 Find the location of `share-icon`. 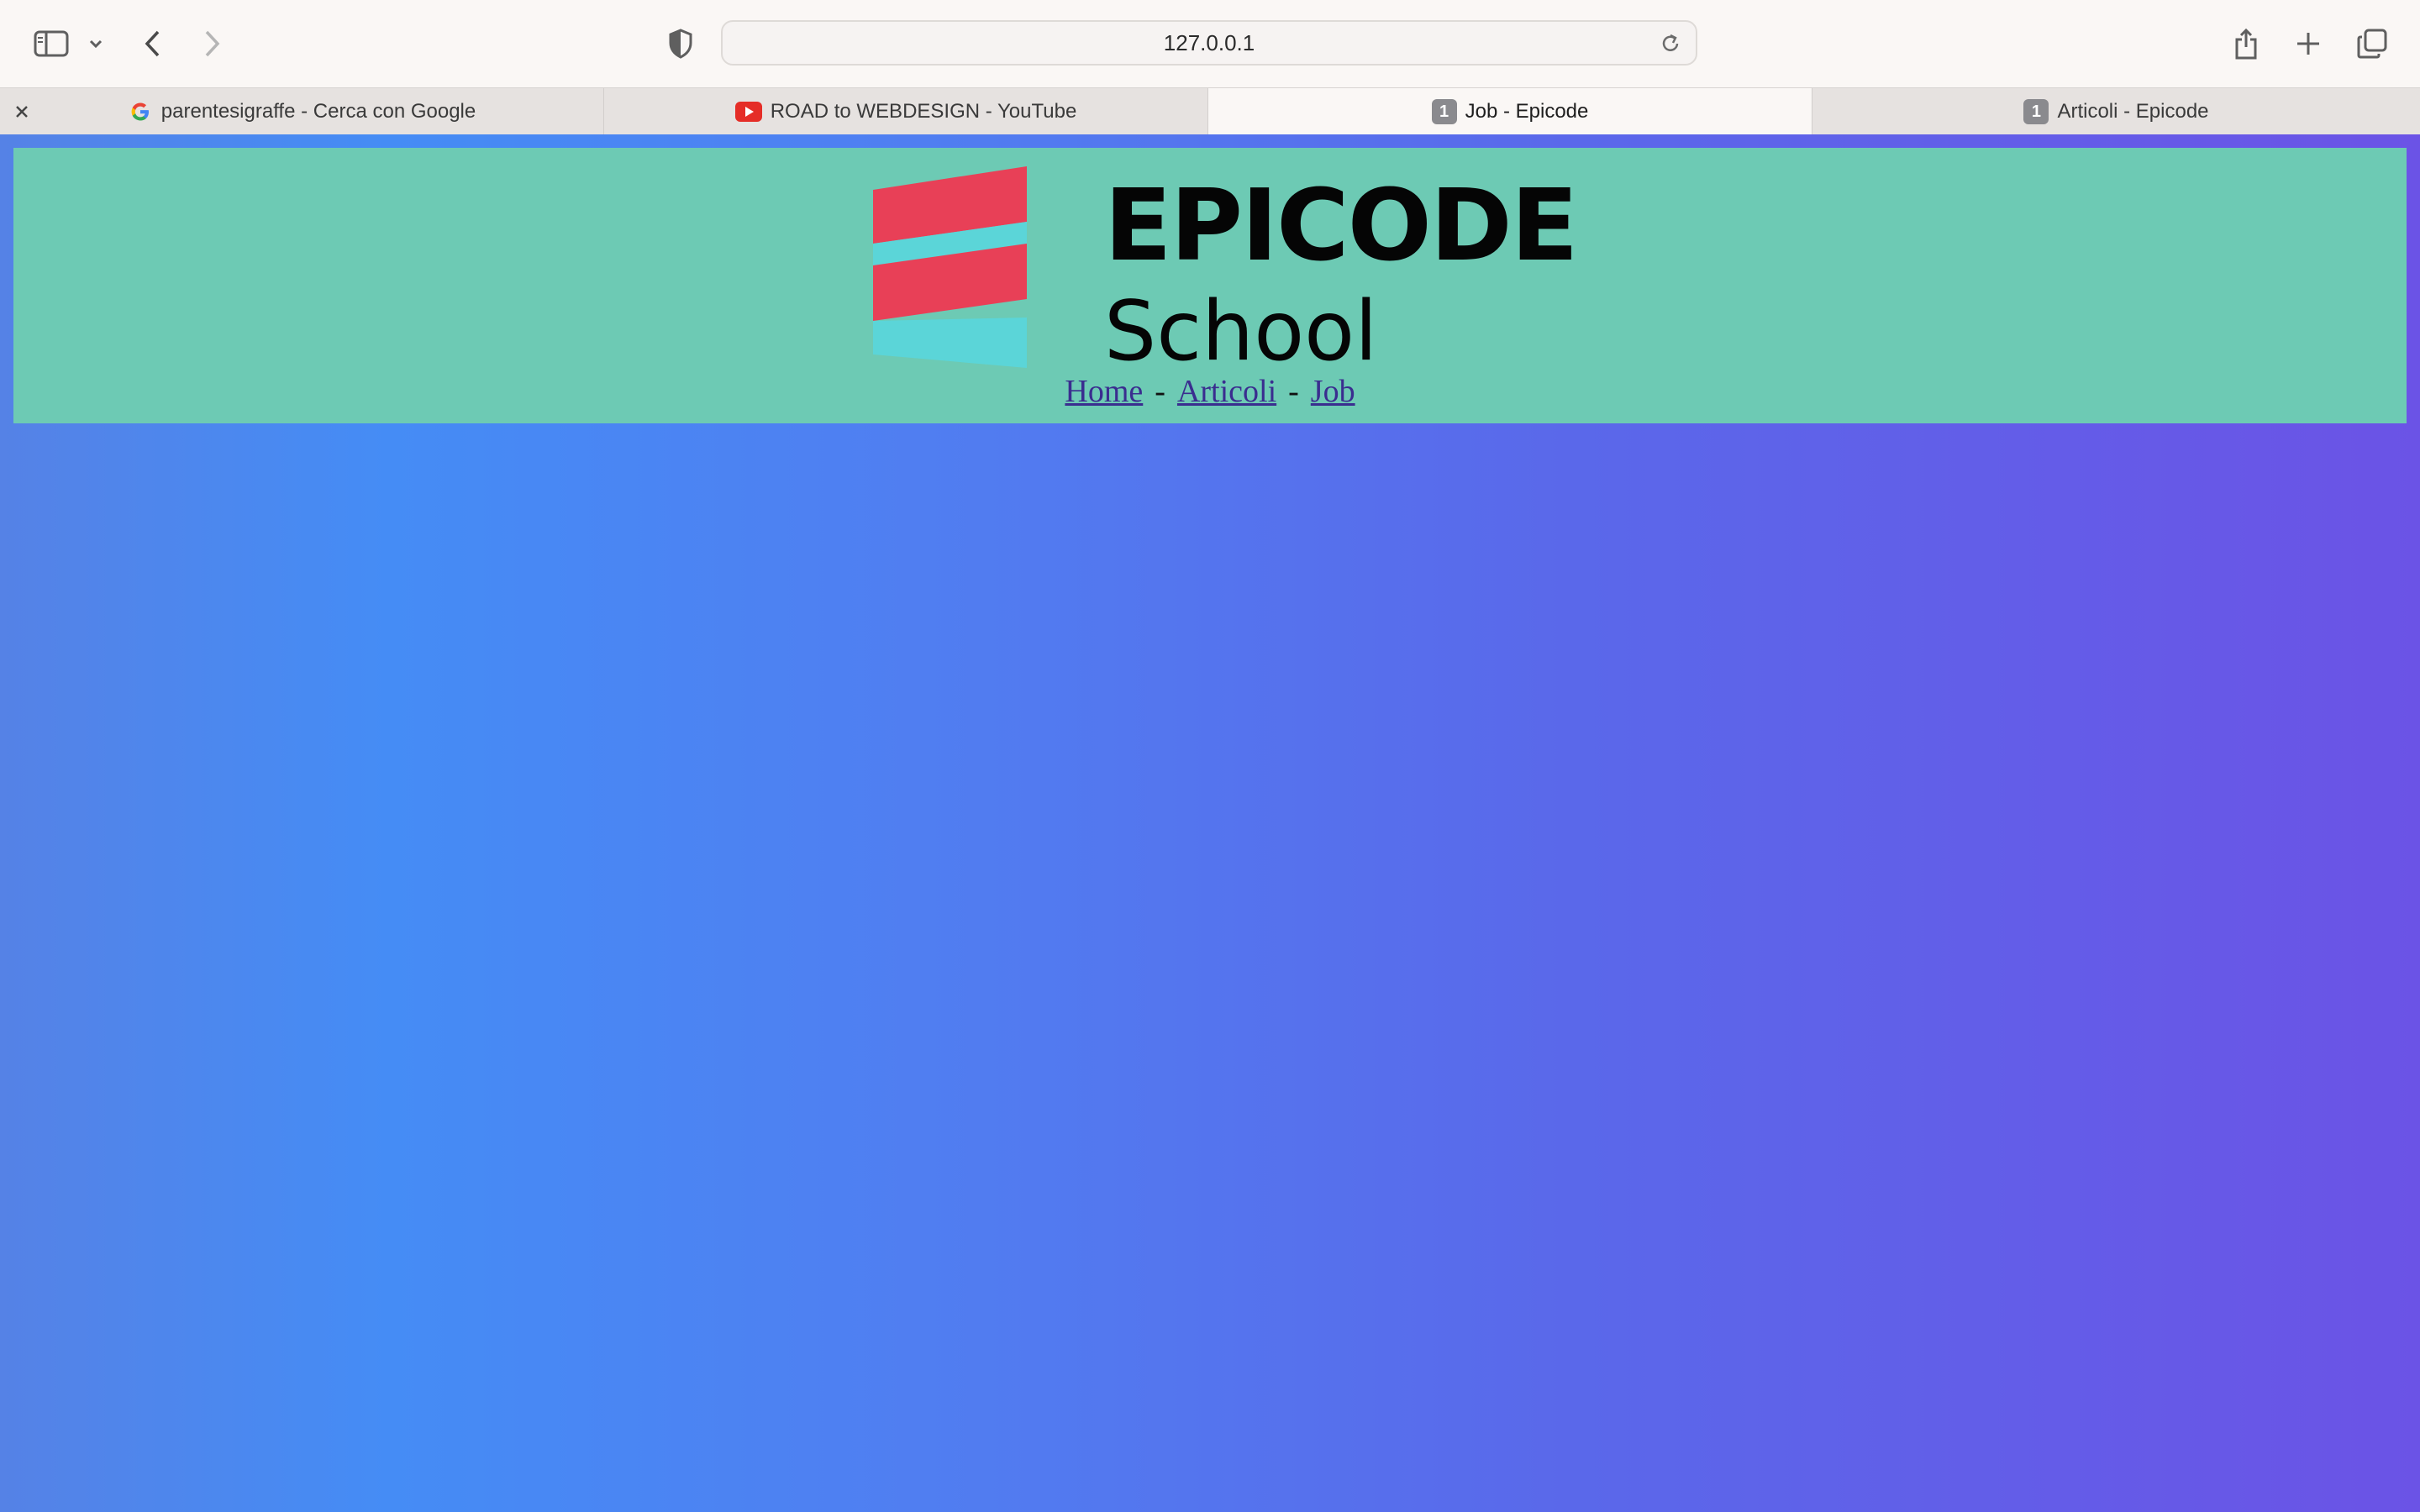

share-icon is located at coordinates (2246, 43).